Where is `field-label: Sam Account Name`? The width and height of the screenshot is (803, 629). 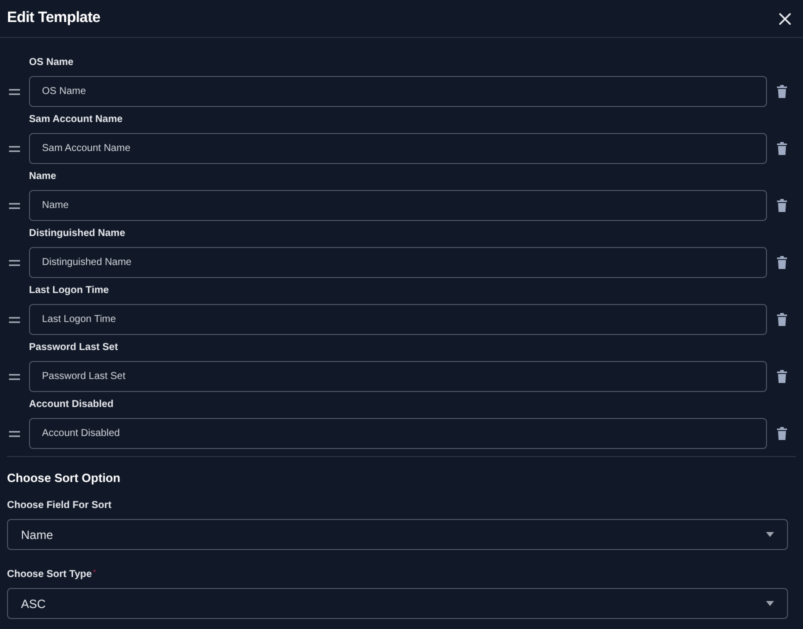 field-label: Sam Account Name is located at coordinates (76, 120).